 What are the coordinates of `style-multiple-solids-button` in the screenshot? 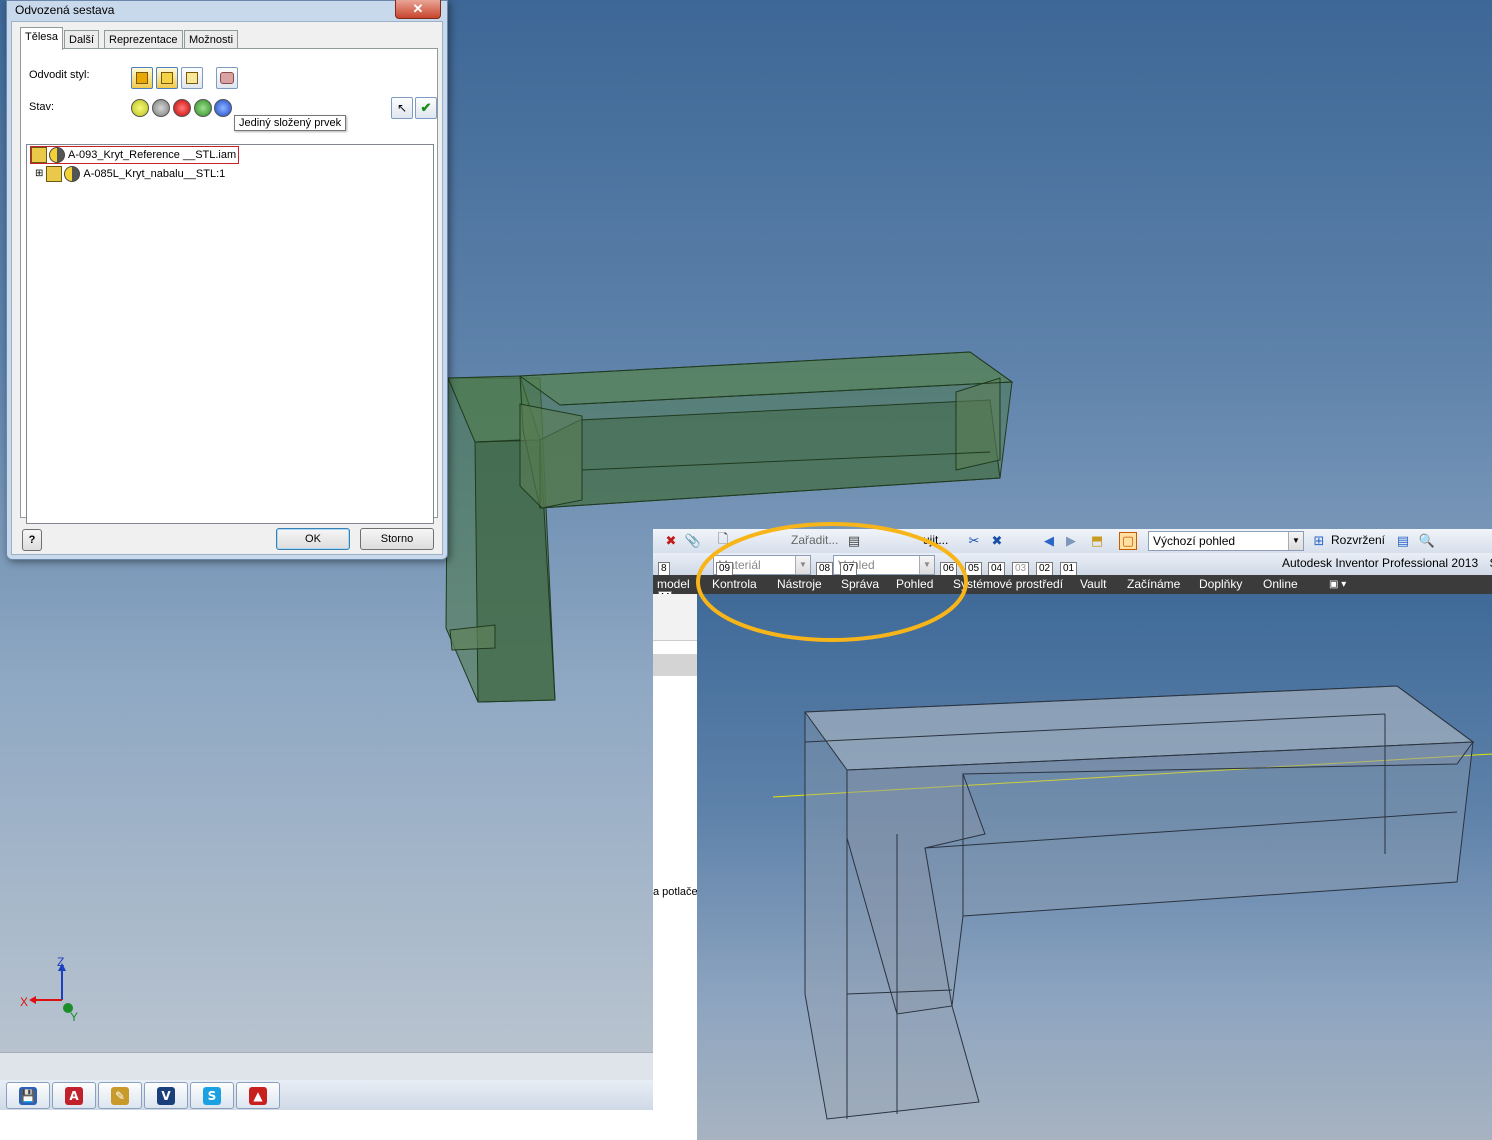 It's located at (192, 78).